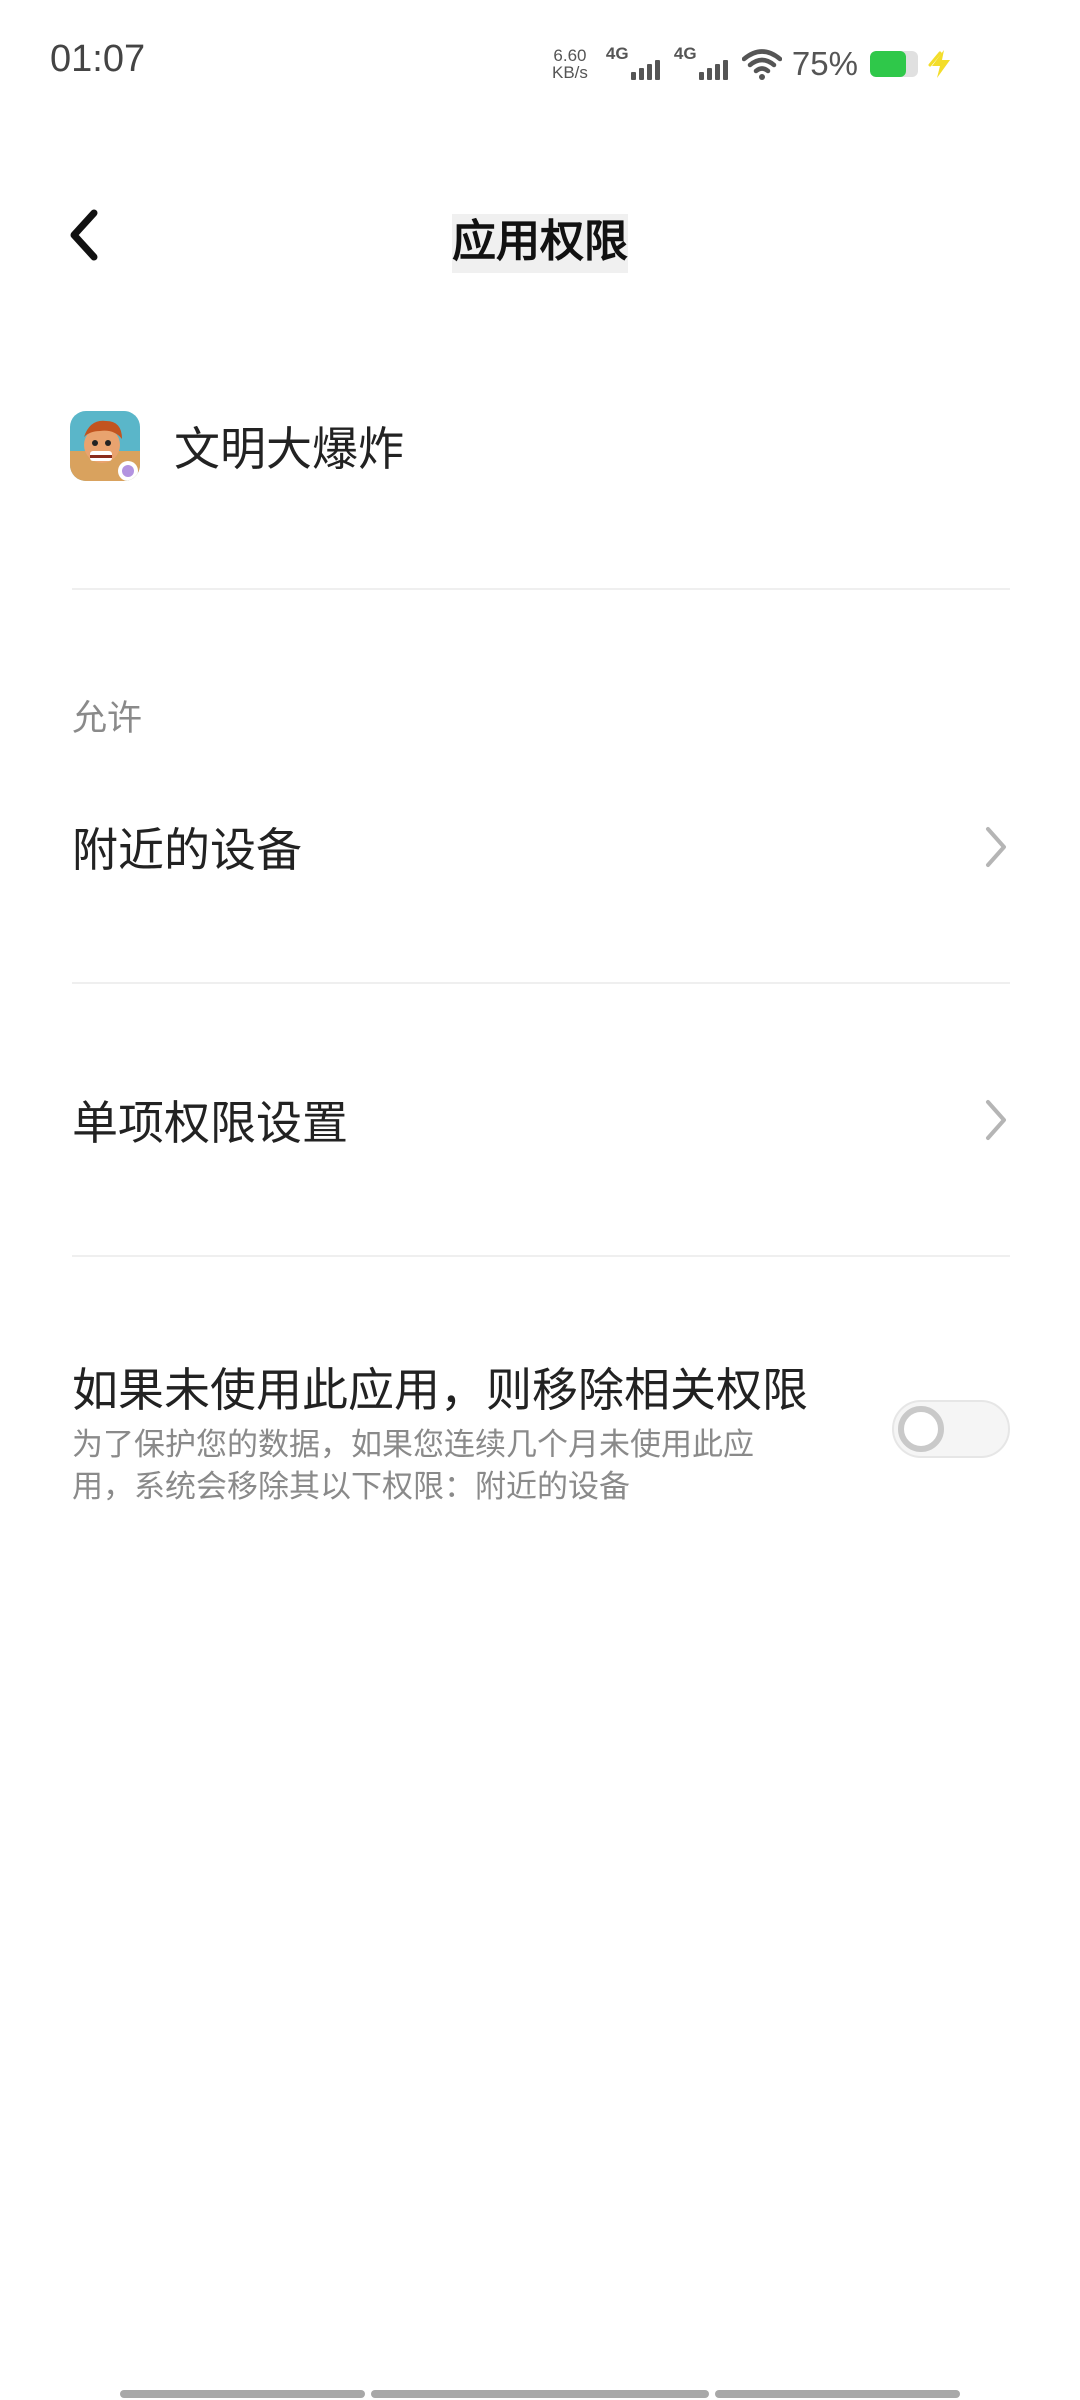 Image resolution: width=1080 pixels, height=2400 pixels. What do you see at coordinates (289, 449) in the screenshot?
I see `app-name: 文明大爆炸` at bounding box center [289, 449].